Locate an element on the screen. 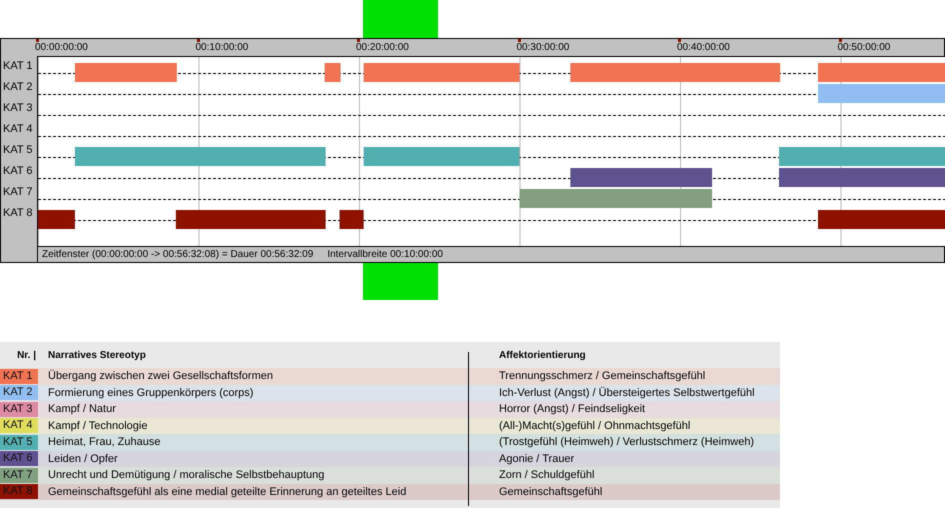 Image resolution: width=945 pixels, height=530 pixels. table-cell-text: Heimat, Frau, Zuhause is located at coordinates (104, 442).